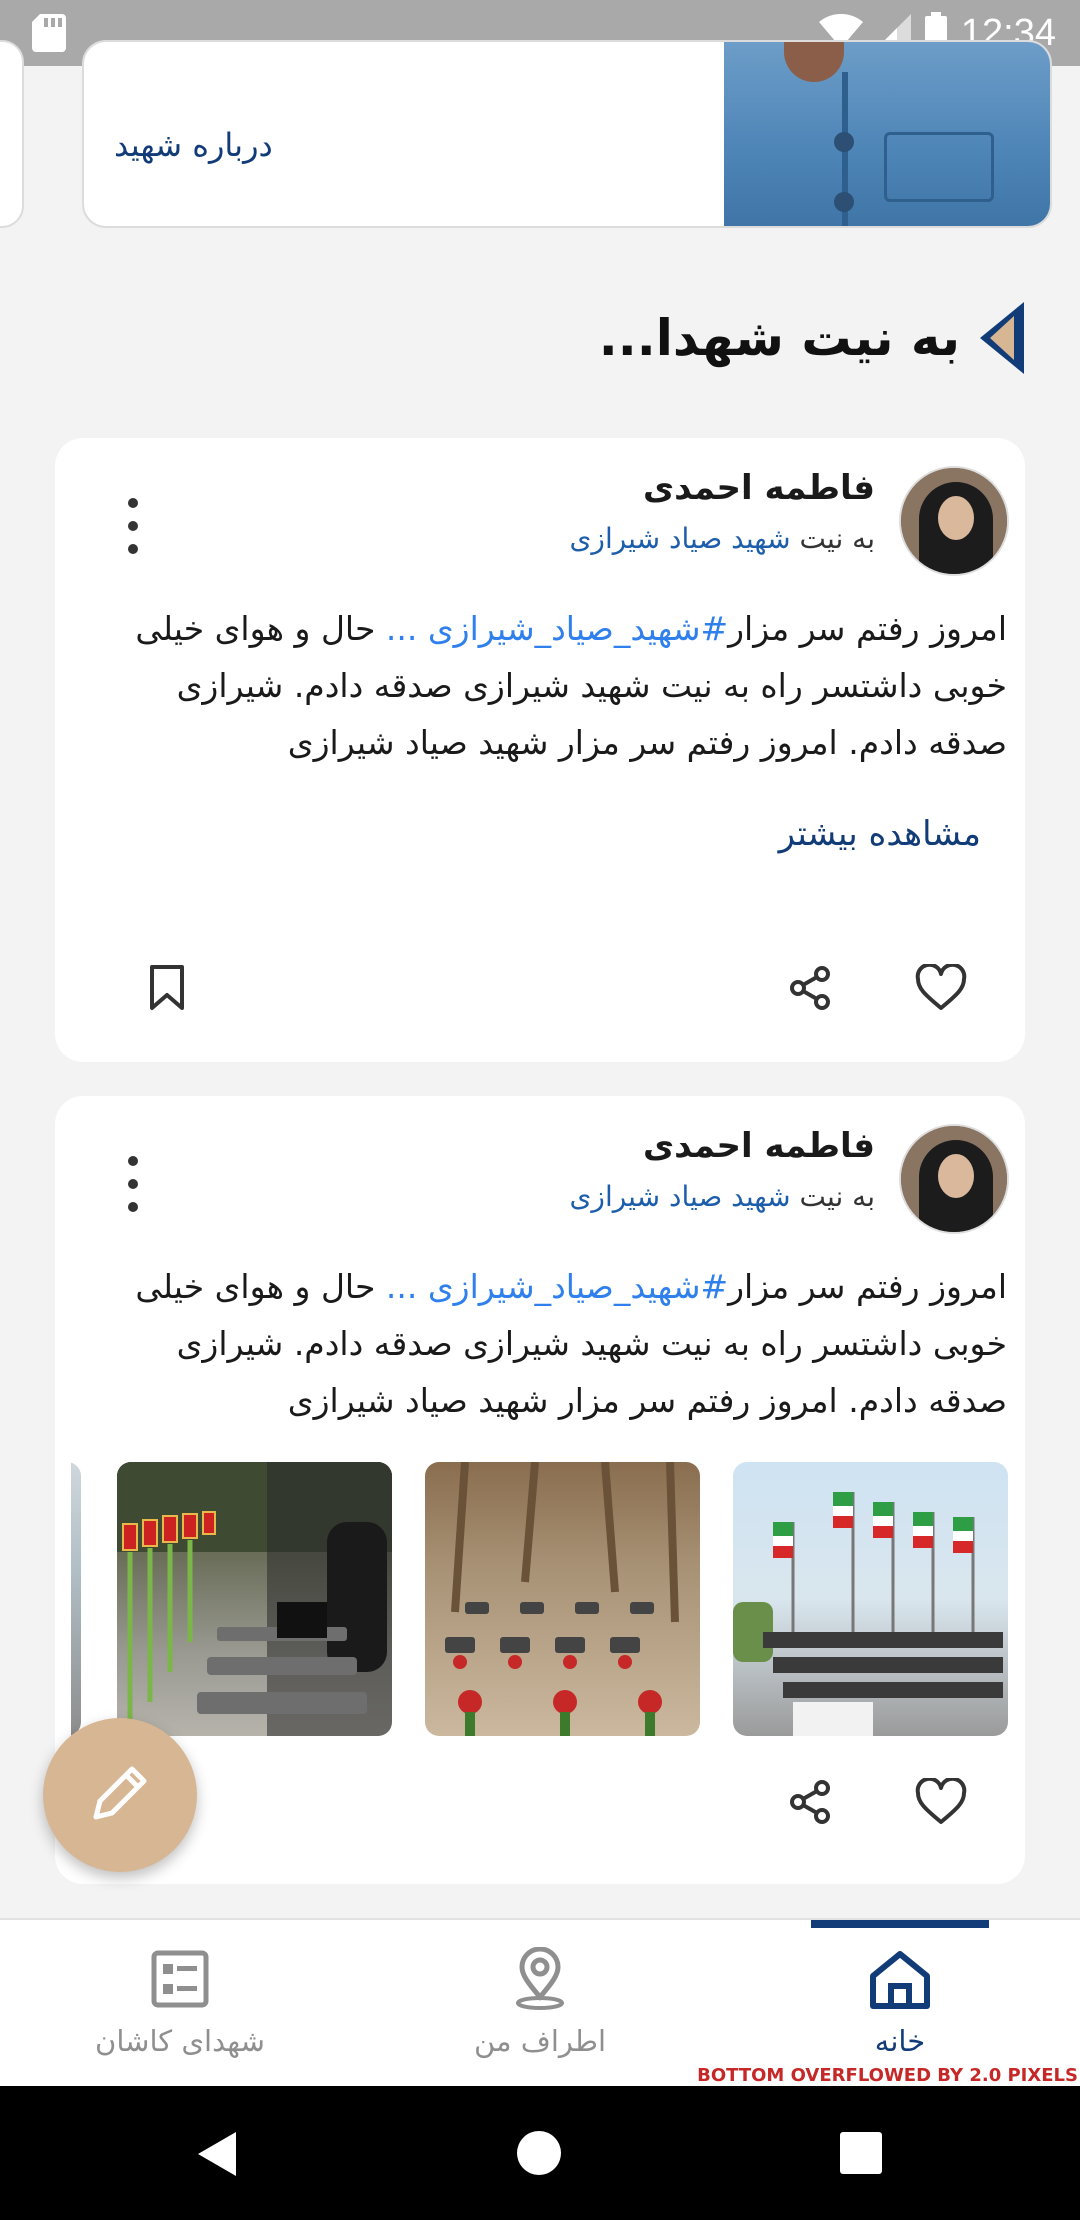  I want to click on martyr-photo, so click(887, 134).